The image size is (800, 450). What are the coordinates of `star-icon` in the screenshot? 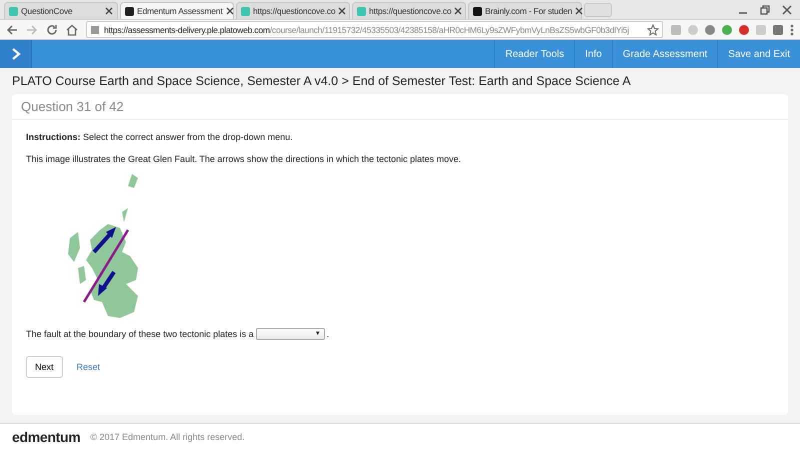 It's located at (653, 30).